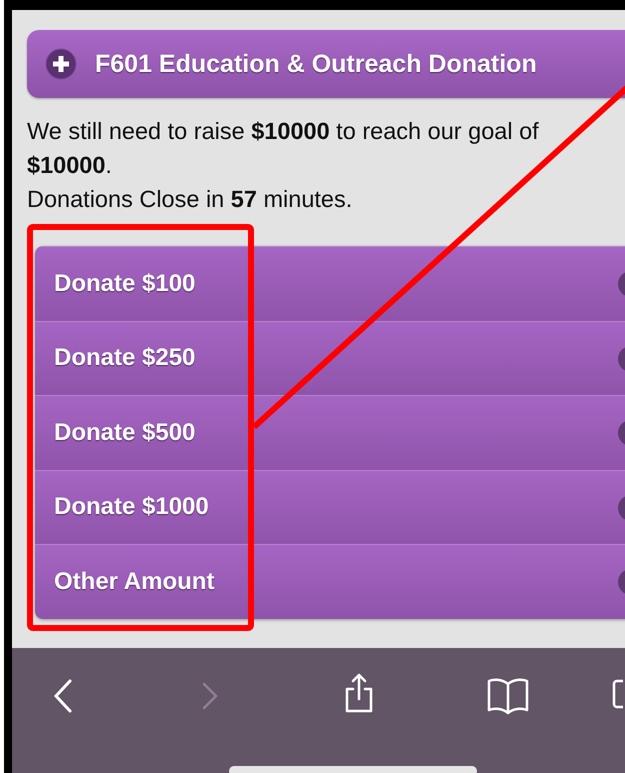 The width and height of the screenshot is (625, 773). What do you see at coordinates (330, 357) in the screenshot?
I see `donate-option: Donate $250` at bounding box center [330, 357].